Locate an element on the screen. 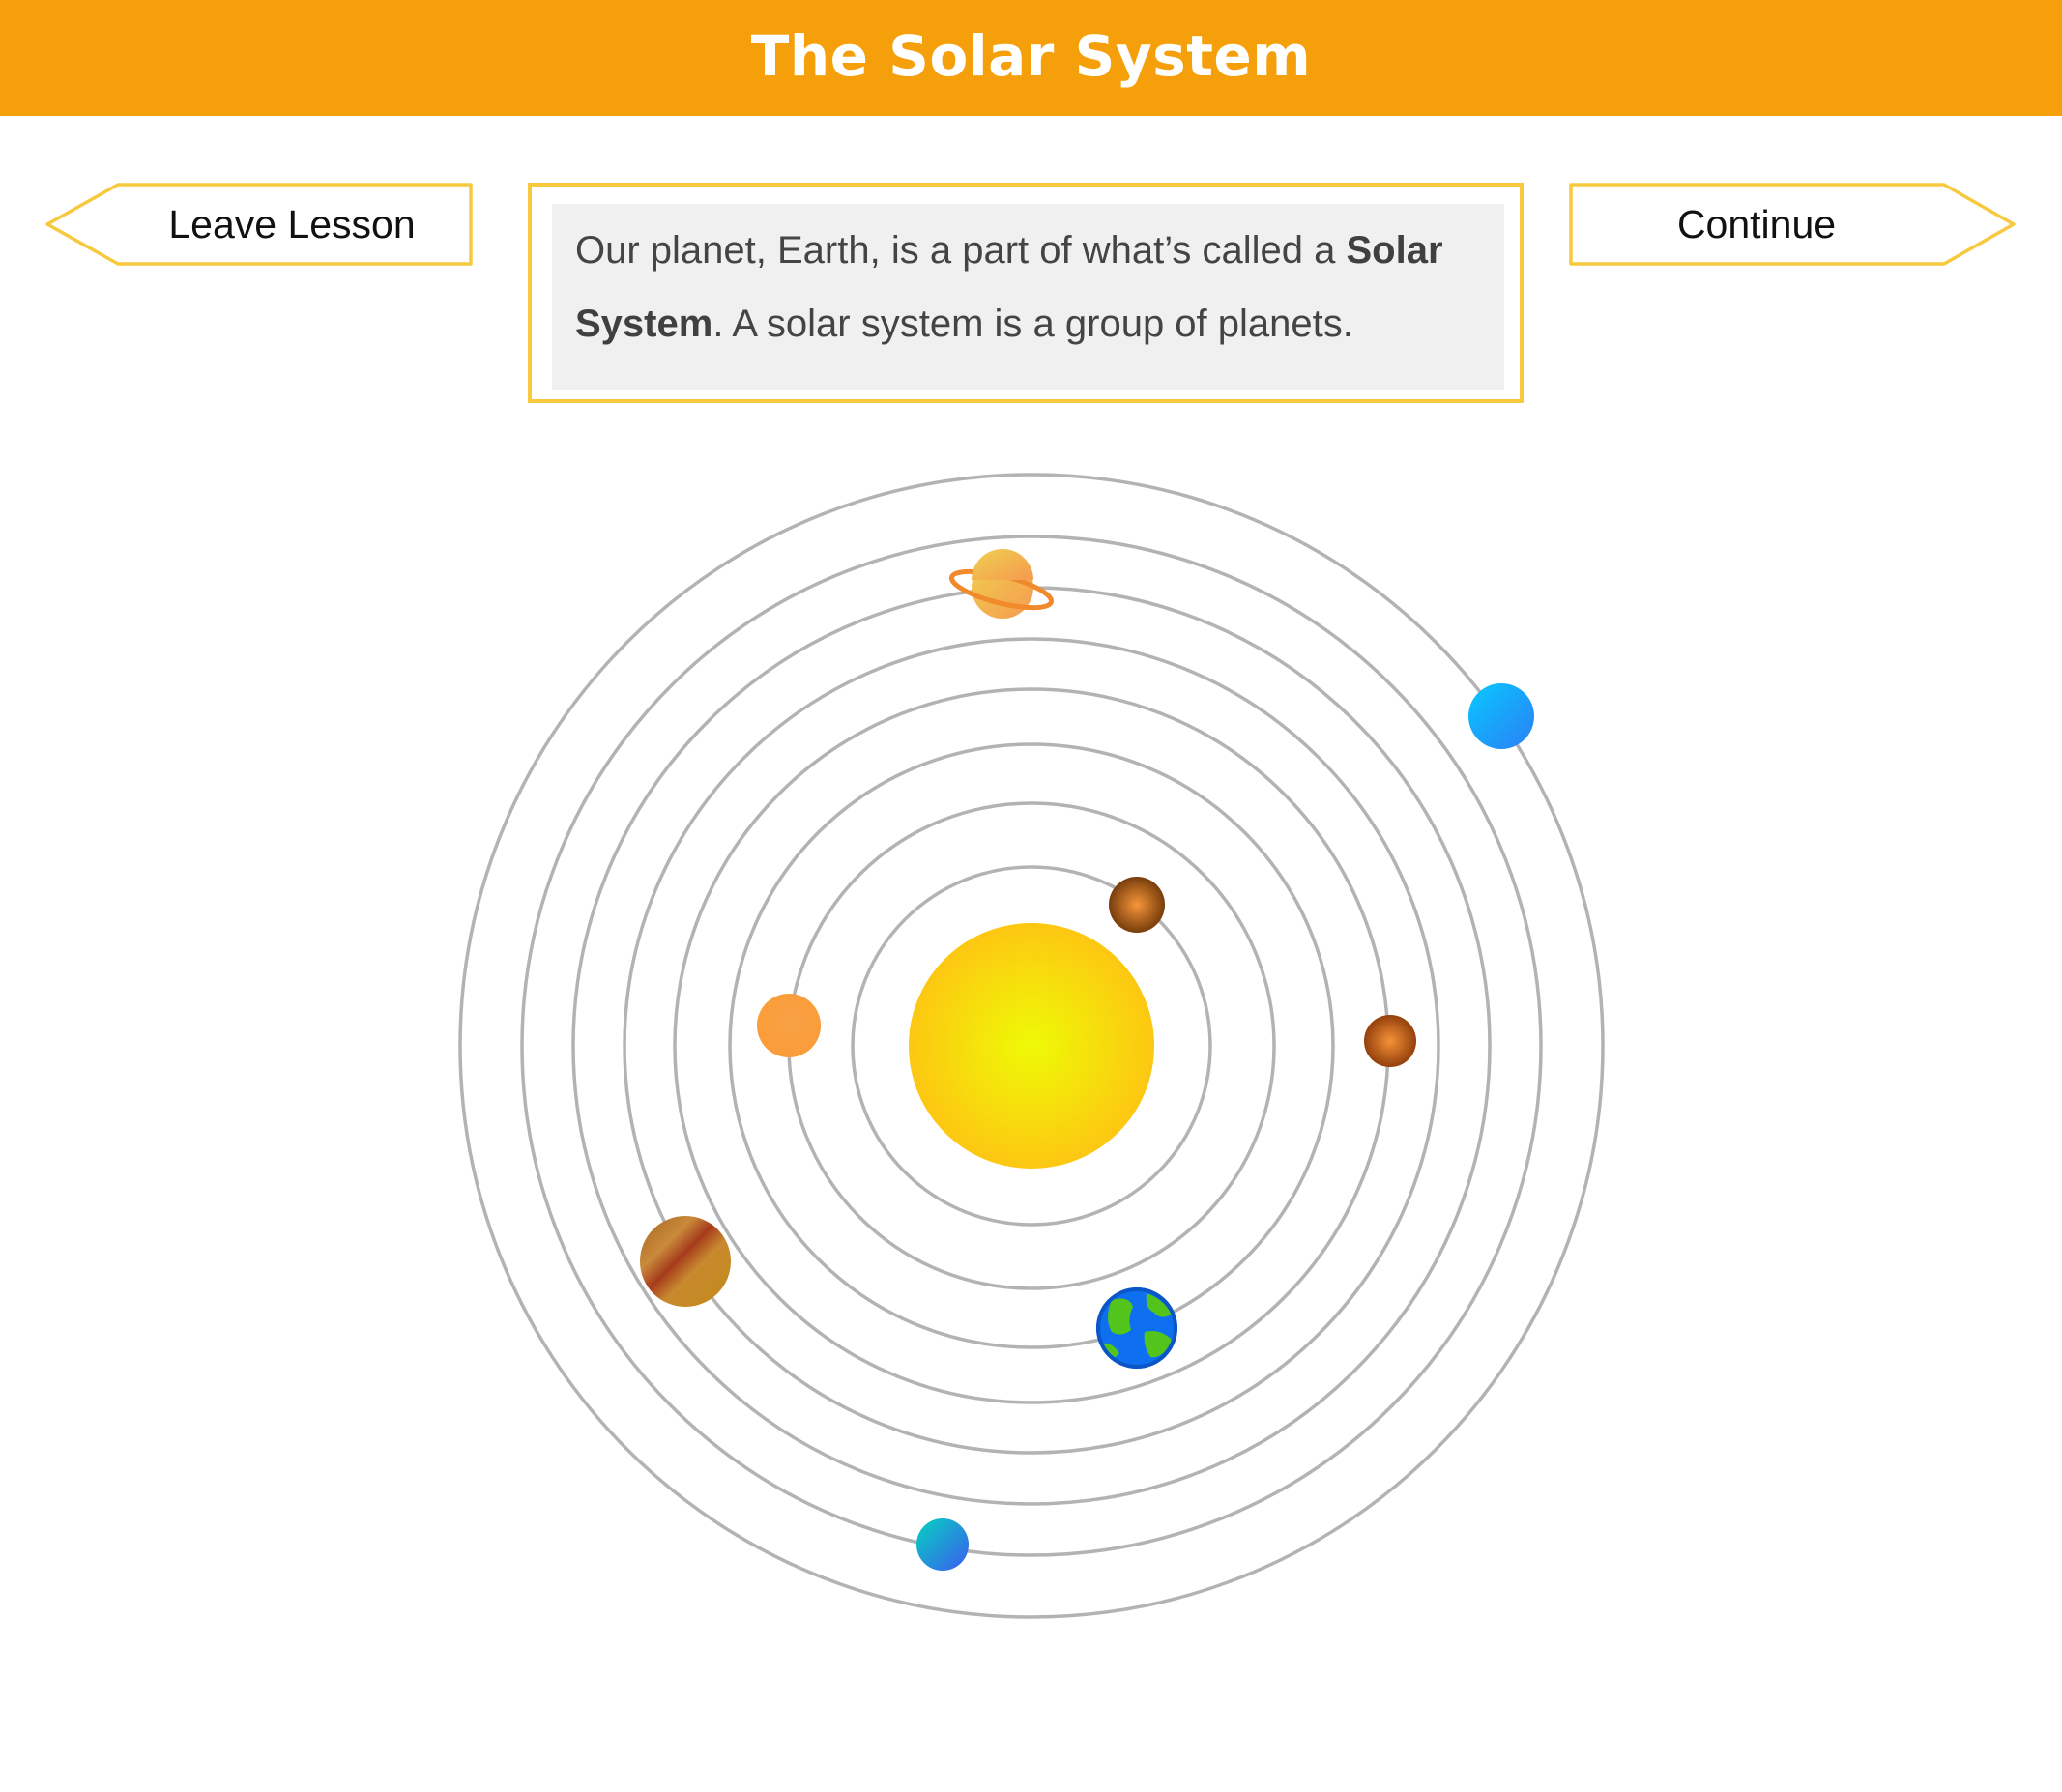 This screenshot has height=1792, width=2062. page-title: The Solar System is located at coordinates (1031, 56).